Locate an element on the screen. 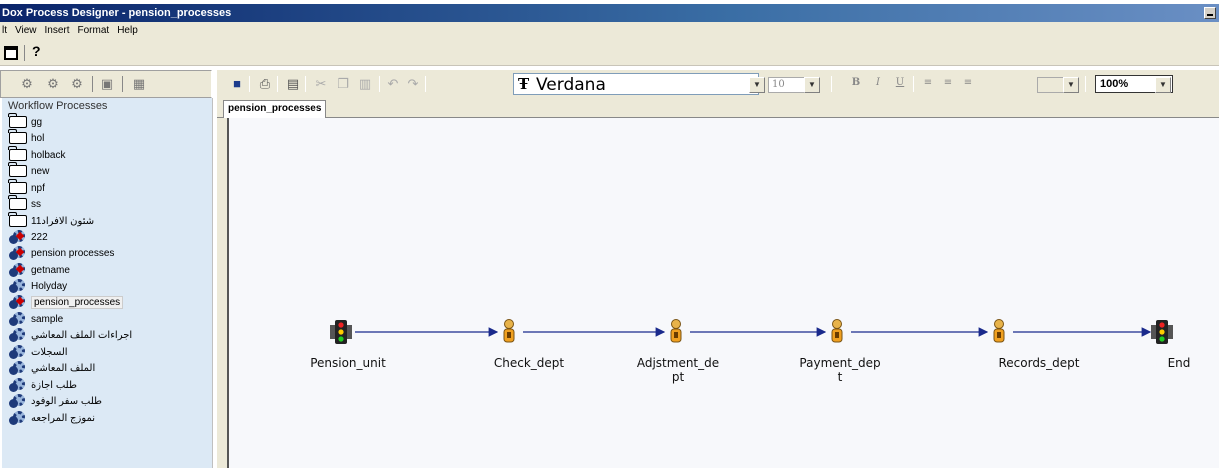 This screenshot has height=468, width=1219. tree-folder: شئون الافراد11 is located at coordinates (51, 221).